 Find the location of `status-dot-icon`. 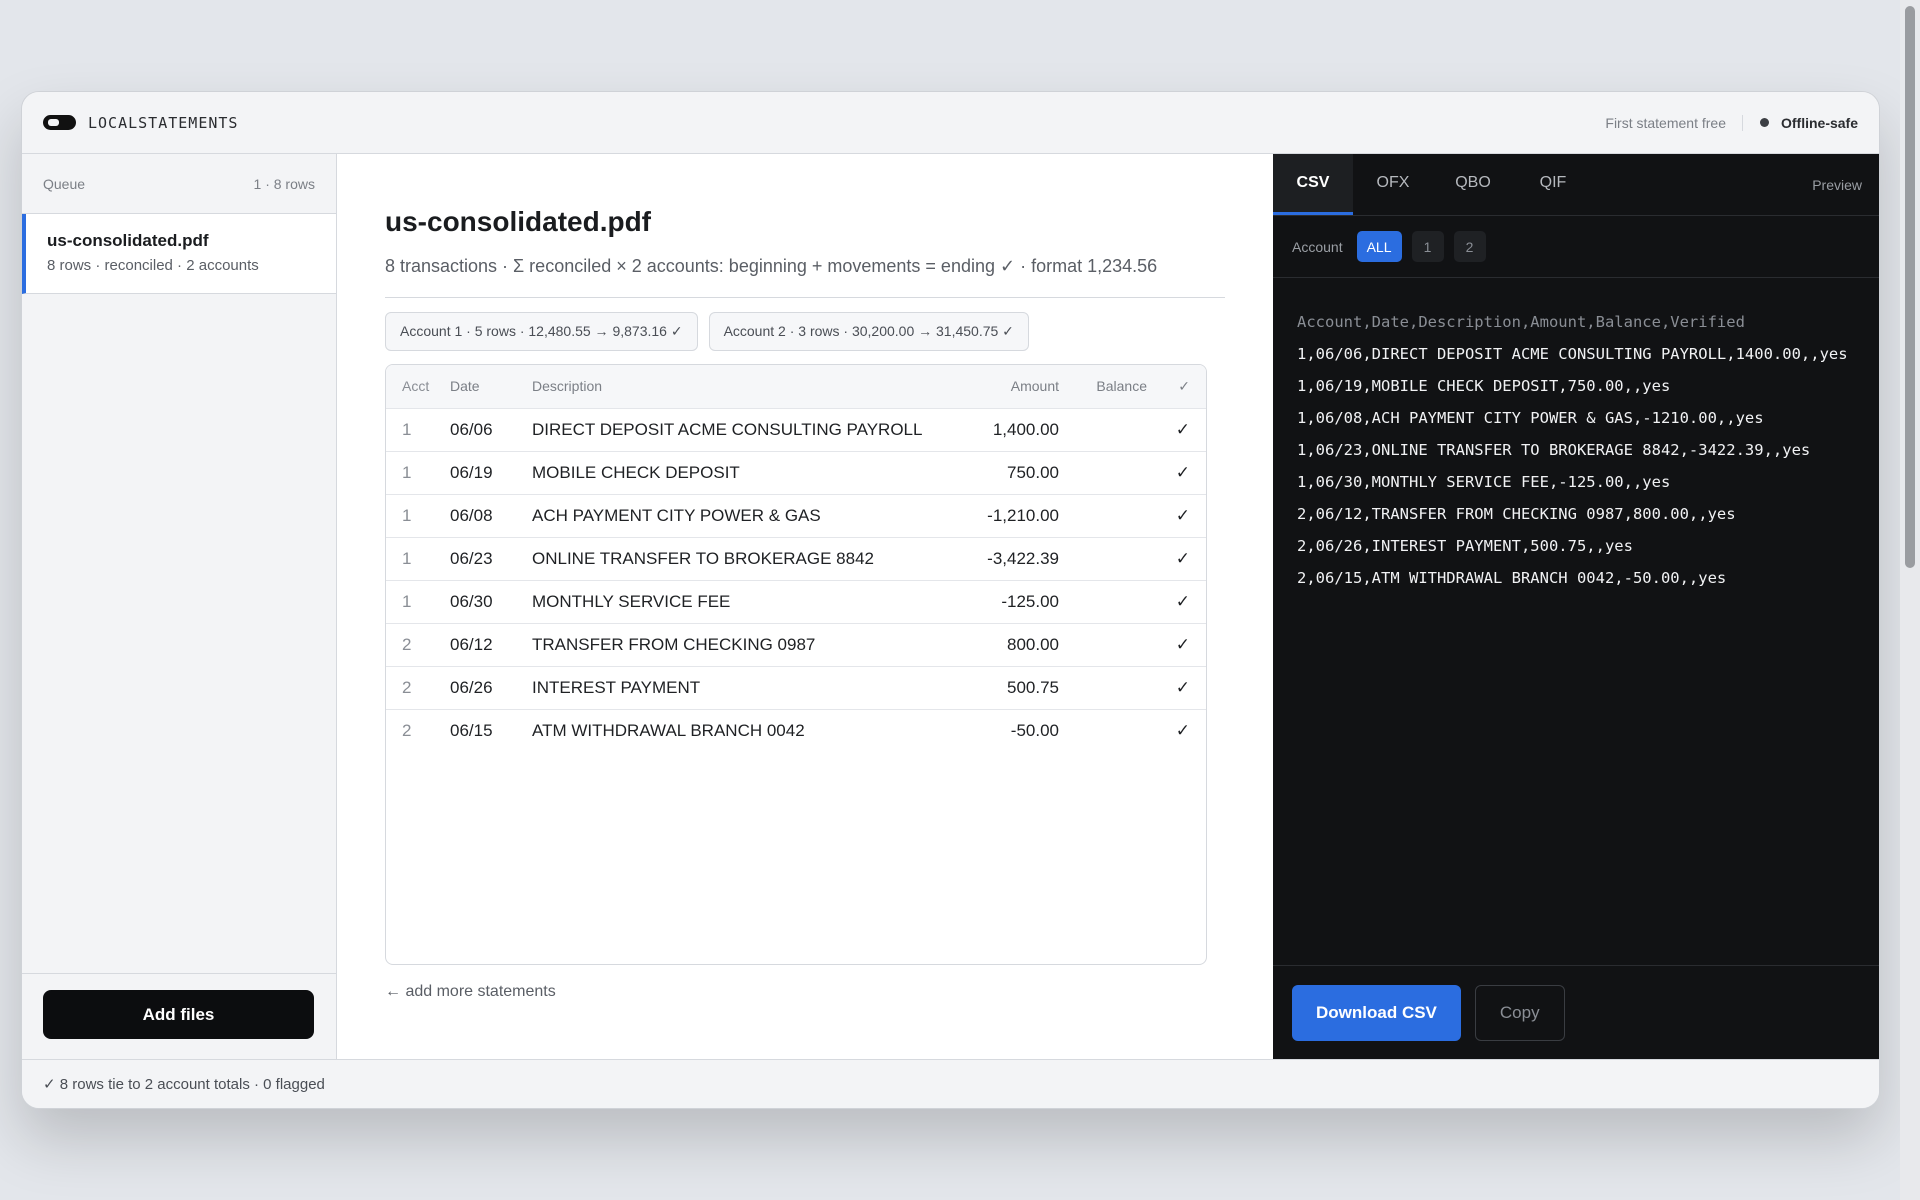

status-dot-icon is located at coordinates (1764, 122).